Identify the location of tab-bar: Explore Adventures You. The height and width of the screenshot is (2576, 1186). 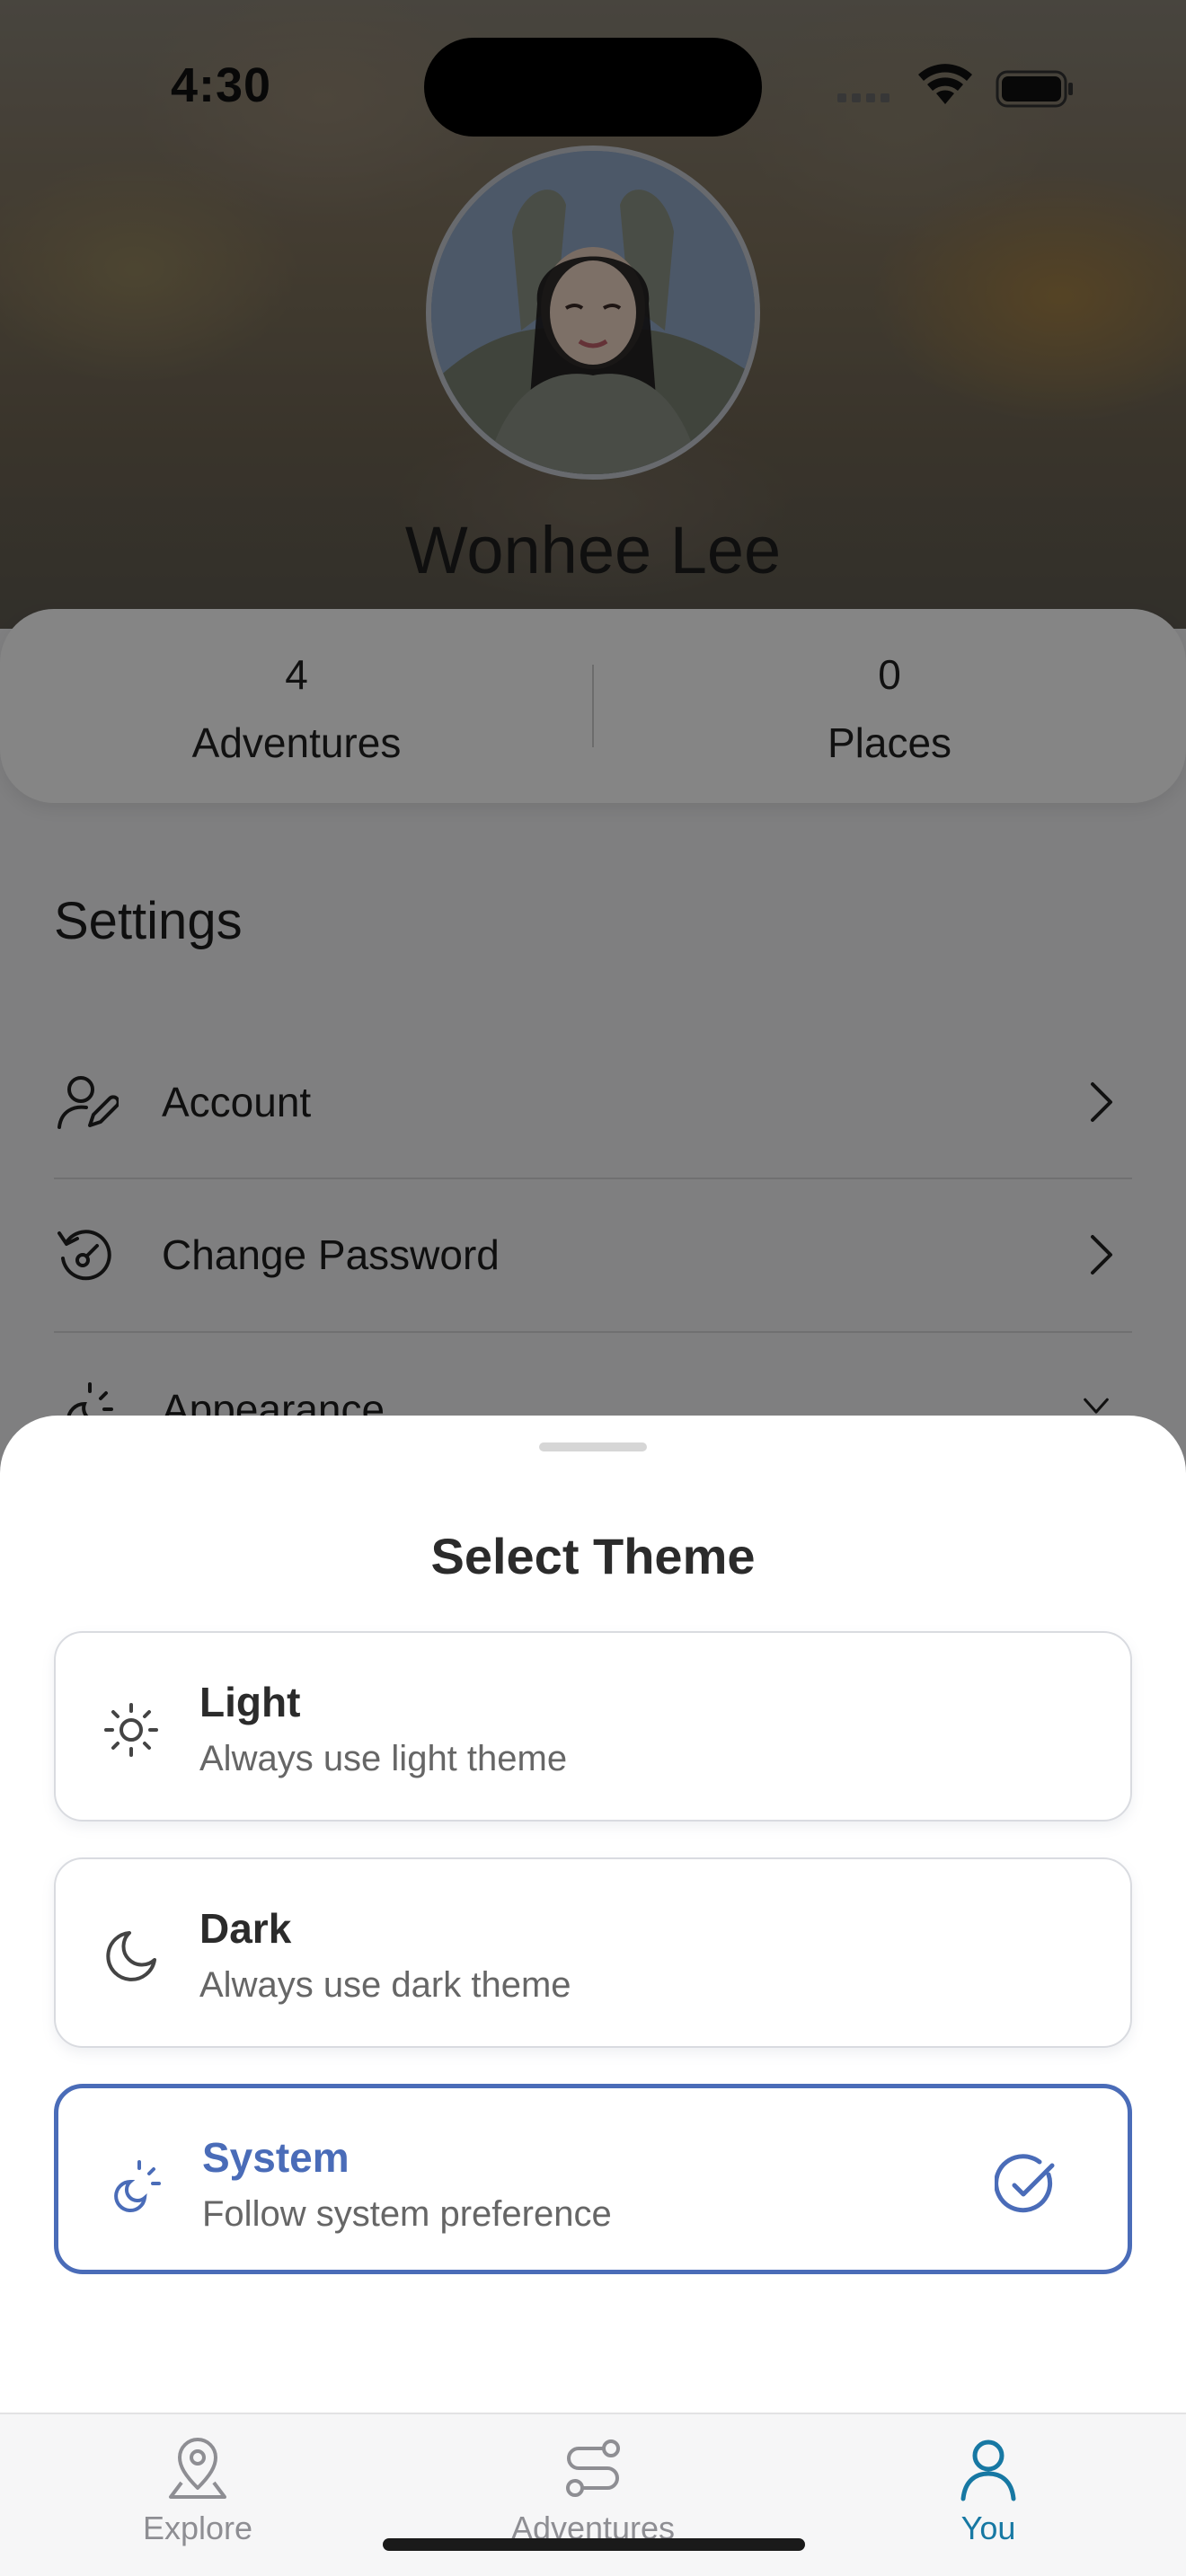
(593, 2494).